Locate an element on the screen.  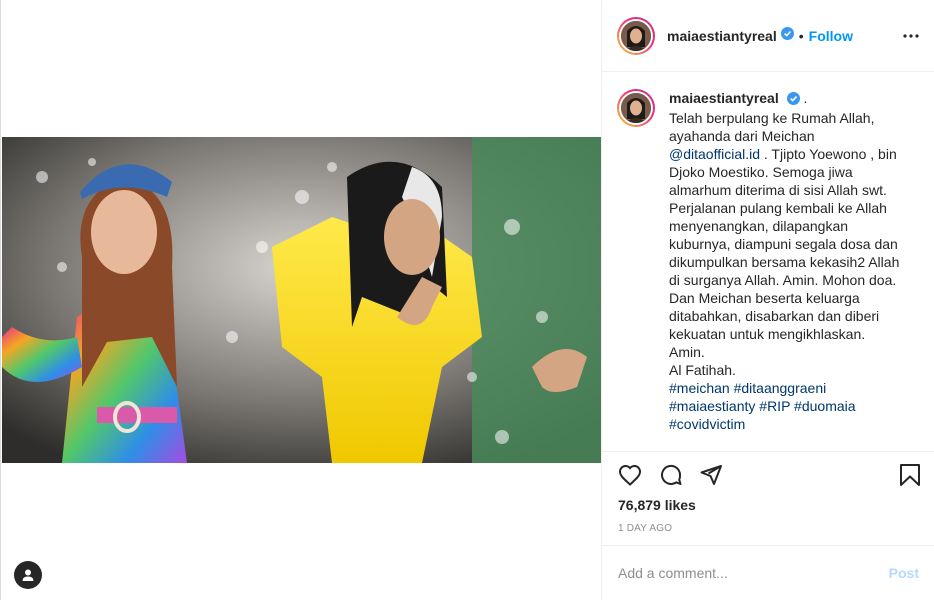
comment-button is located at coordinates (671, 475).